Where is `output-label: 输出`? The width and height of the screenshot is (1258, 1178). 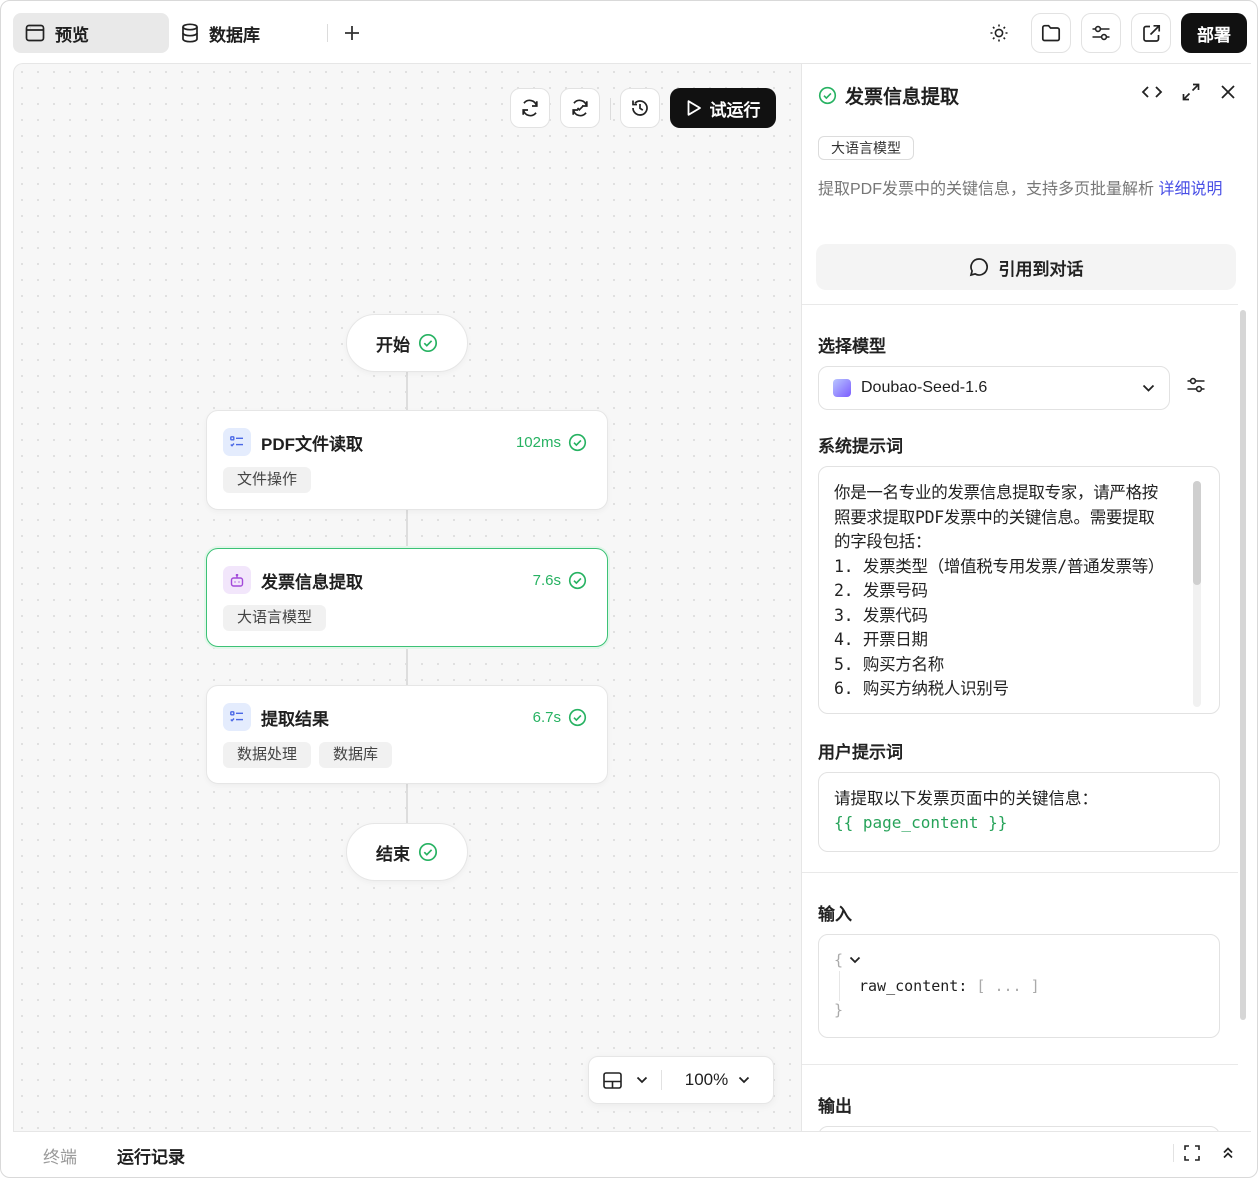
output-label: 输出 is located at coordinates (835, 1106).